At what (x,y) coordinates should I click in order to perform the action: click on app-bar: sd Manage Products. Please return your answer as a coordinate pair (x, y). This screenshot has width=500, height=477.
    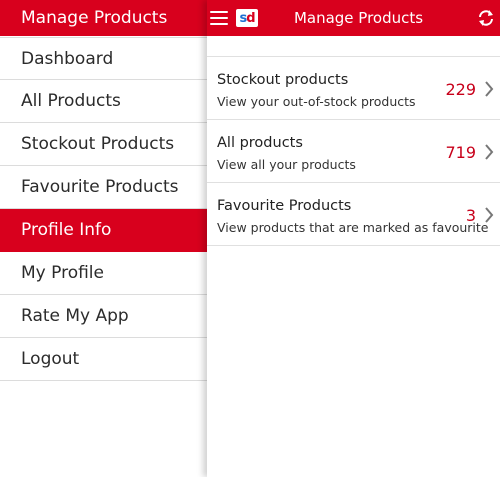
    Looking at the image, I should click on (353, 18).